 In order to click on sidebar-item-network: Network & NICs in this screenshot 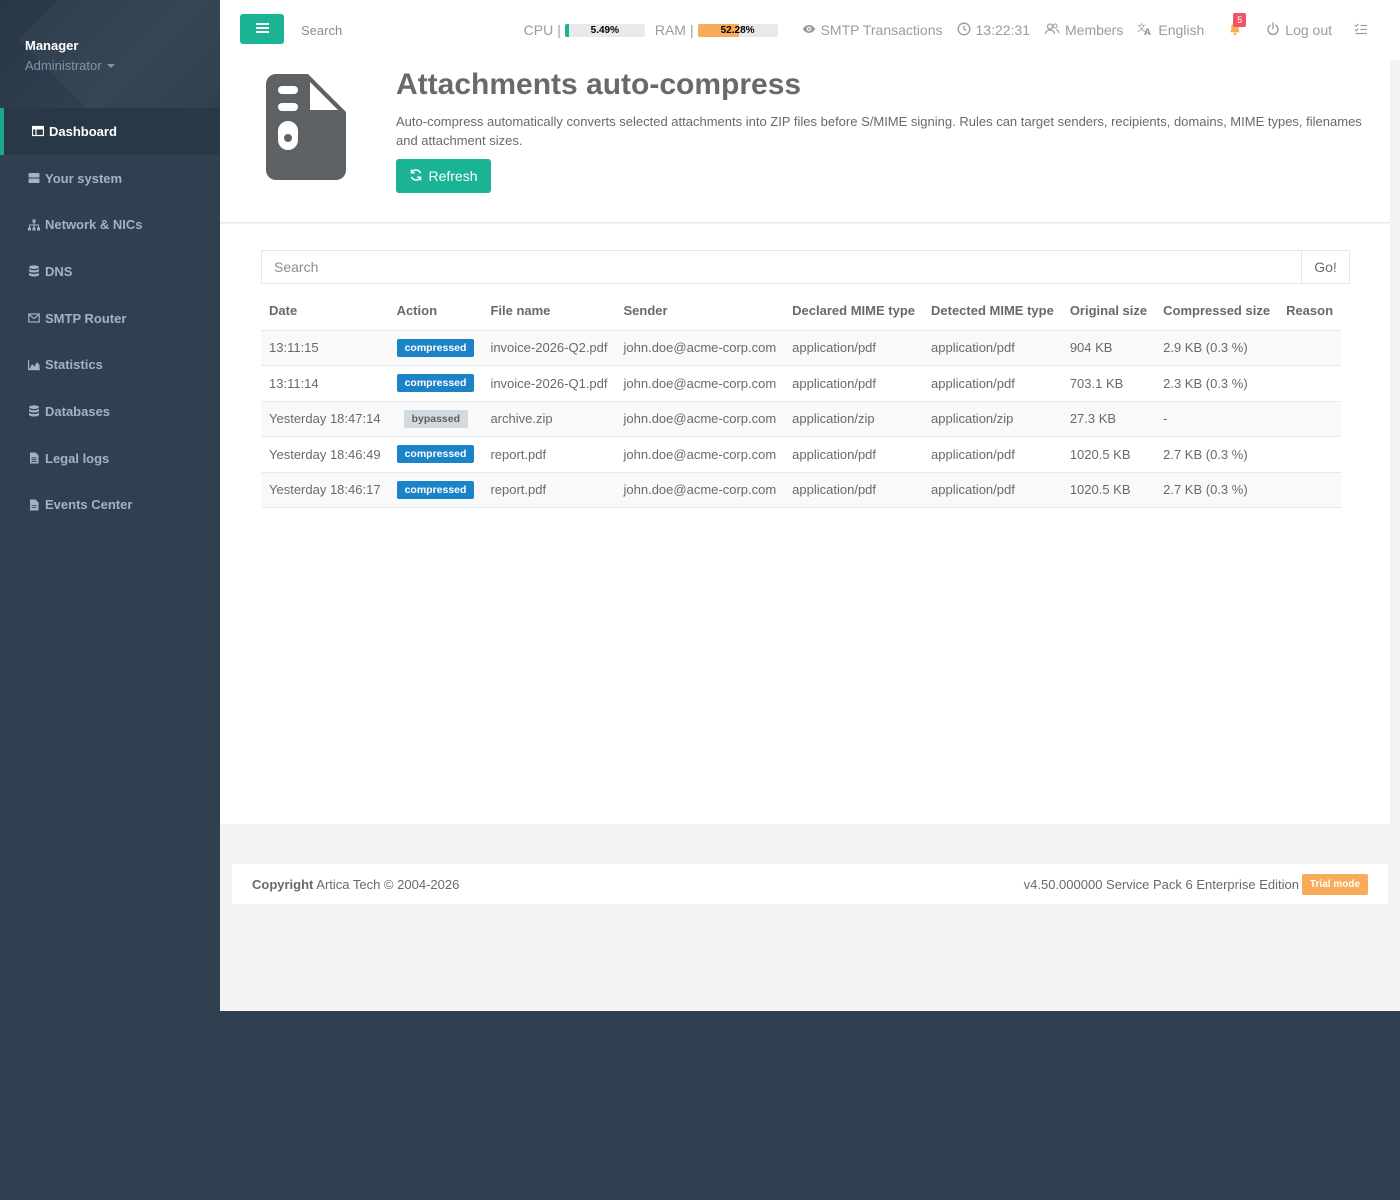, I will do `click(110, 224)`.